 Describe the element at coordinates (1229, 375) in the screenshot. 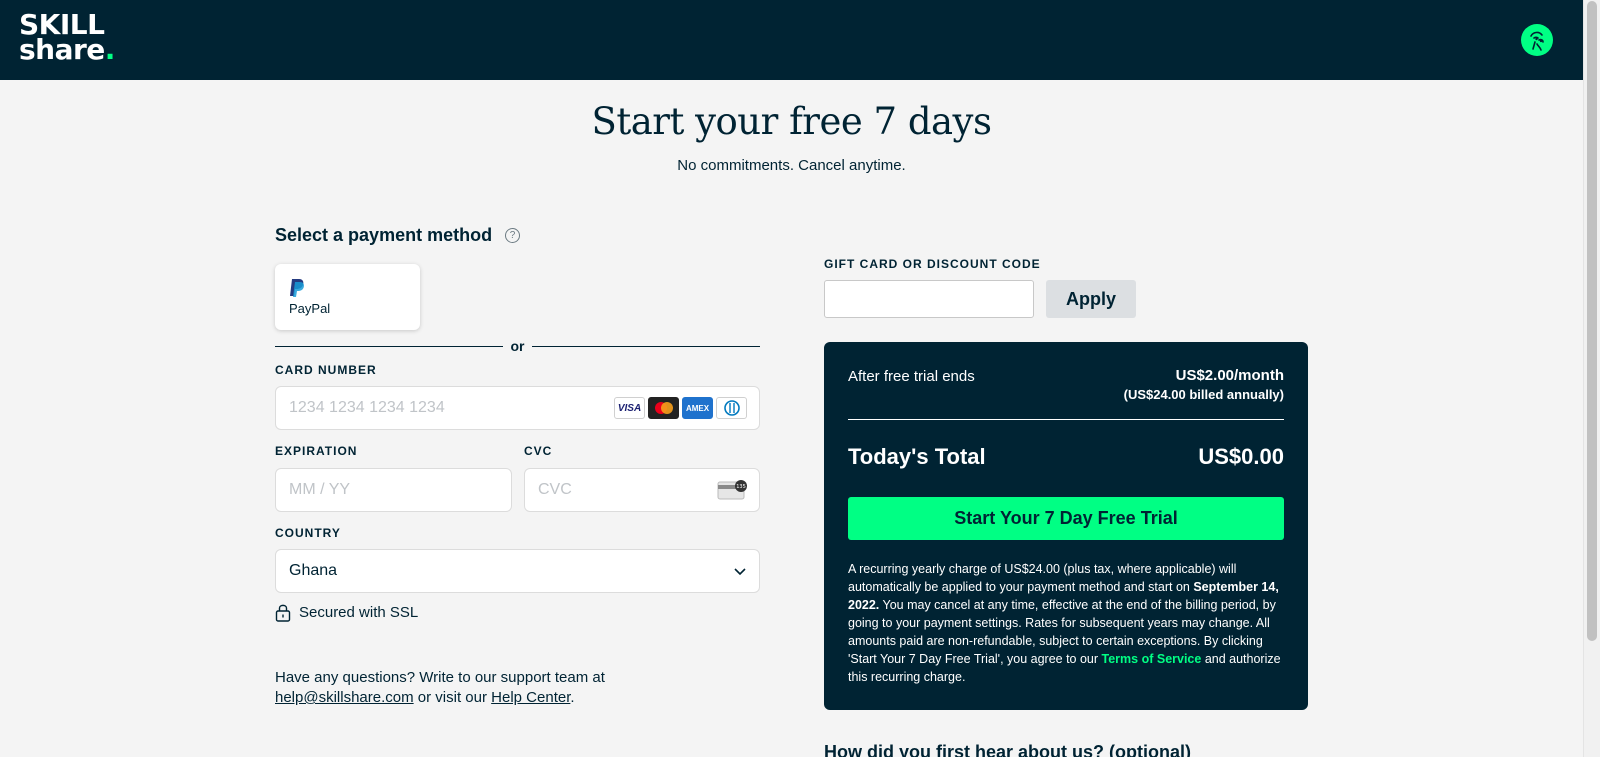

I see `after-trial-price: US$2.00/month` at that location.